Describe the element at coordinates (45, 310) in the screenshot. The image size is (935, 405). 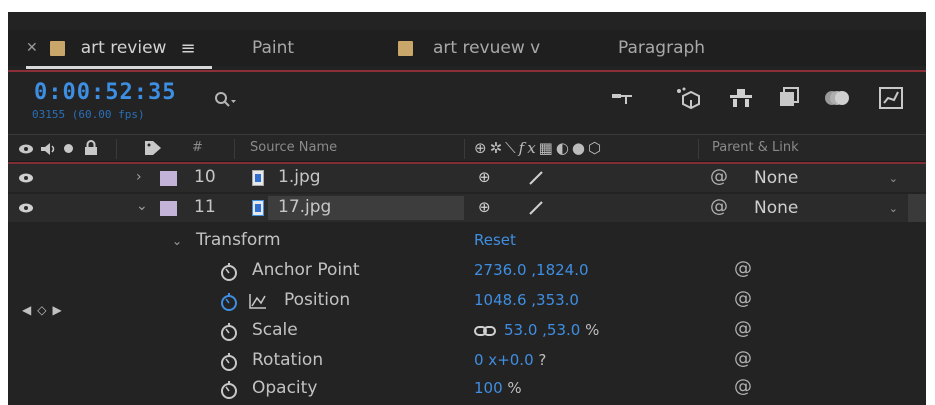
I see `keyframe-navigator: ◀◇▶` at that location.